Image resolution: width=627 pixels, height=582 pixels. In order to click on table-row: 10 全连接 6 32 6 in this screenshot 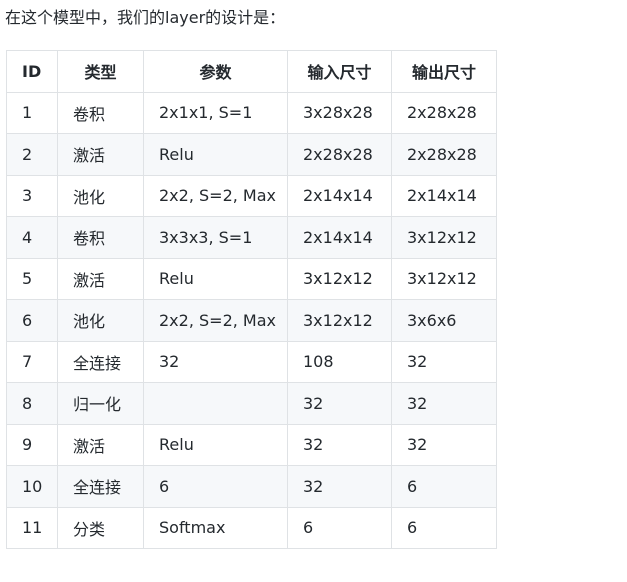, I will do `click(251, 486)`.